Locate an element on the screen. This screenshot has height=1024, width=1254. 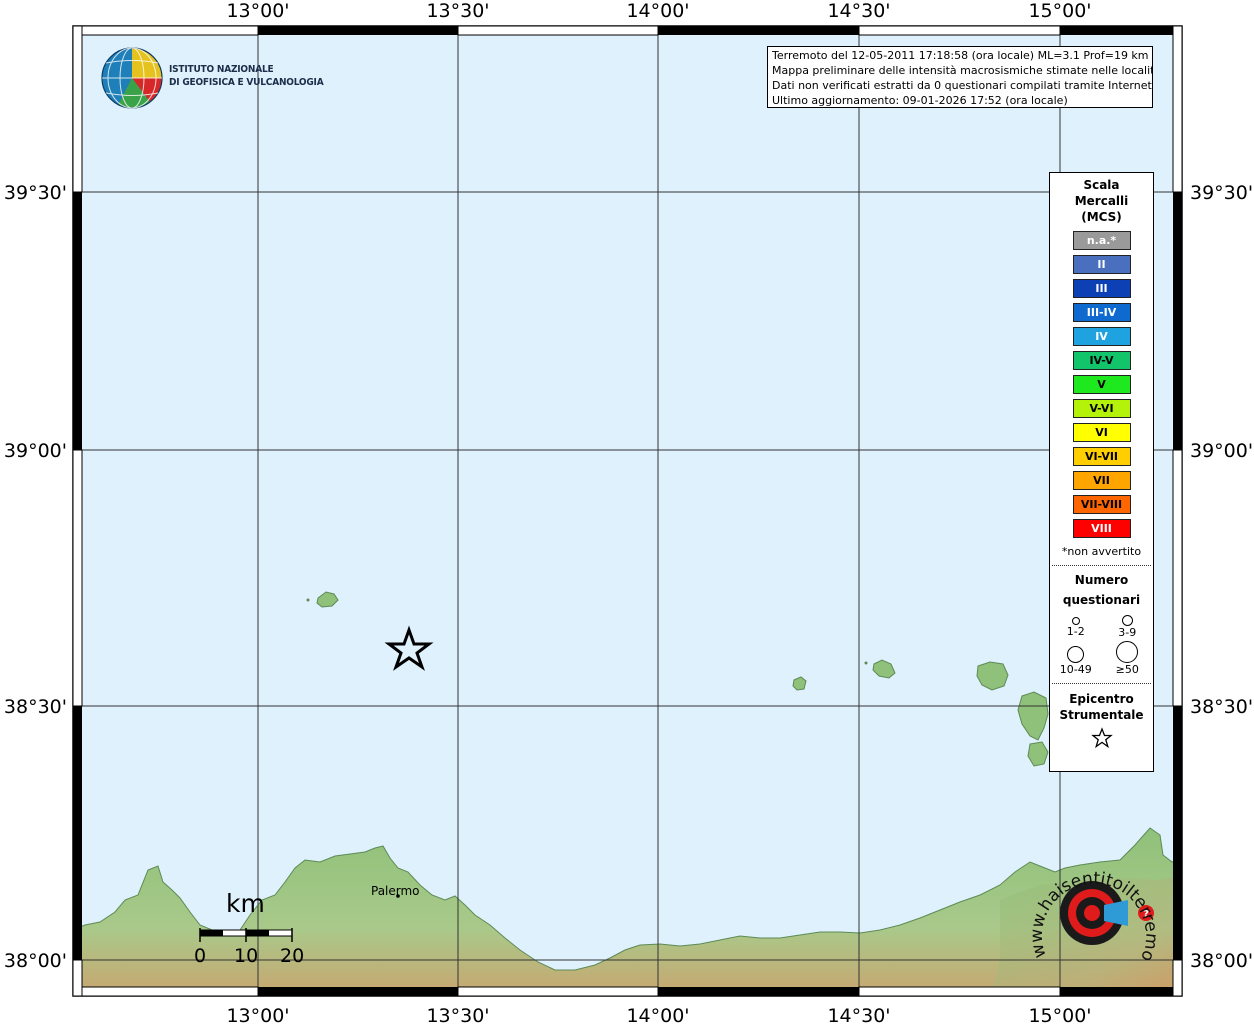
questionnaire-sizes: 1-2 3-9 10-49 ≥50 is located at coordinates (1101, 645).